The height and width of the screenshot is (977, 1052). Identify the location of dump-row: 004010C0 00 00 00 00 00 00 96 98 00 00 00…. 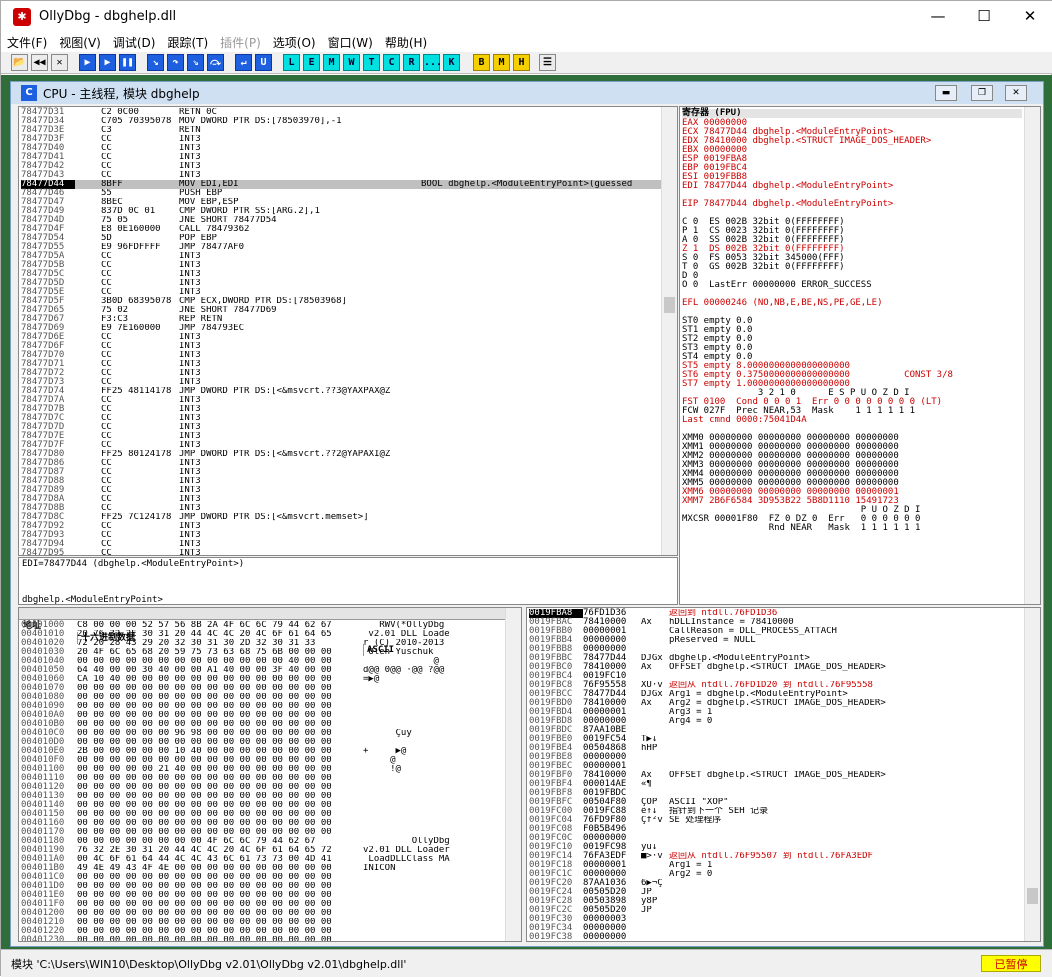
(263, 733).